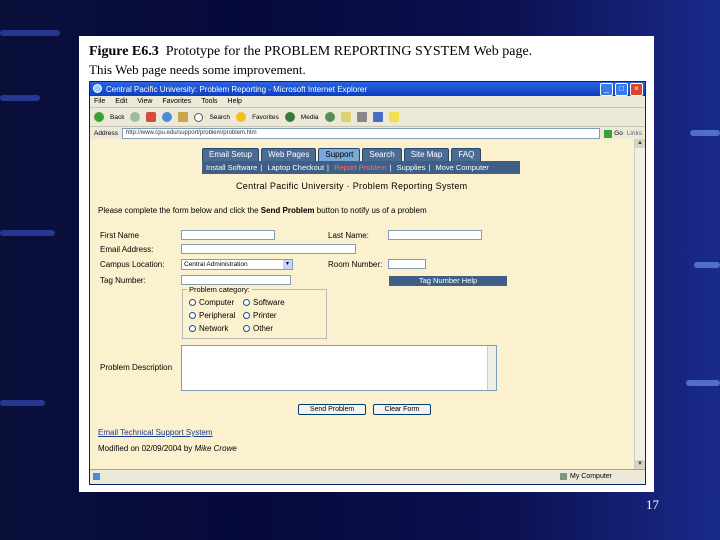 The height and width of the screenshot is (540, 720). Describe the element at coordinates (393, 117) in the screenshot. I see `messenger-icon` at that location.